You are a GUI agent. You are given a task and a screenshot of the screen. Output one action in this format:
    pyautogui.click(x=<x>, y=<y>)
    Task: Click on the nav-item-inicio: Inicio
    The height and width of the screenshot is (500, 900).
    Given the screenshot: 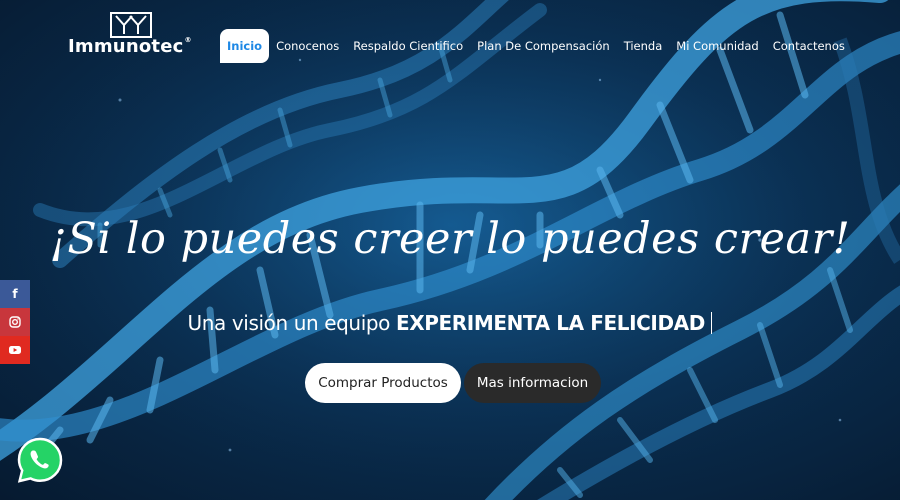 What is the action you would take?
    pyautogui.click(x=245, y=46)
    